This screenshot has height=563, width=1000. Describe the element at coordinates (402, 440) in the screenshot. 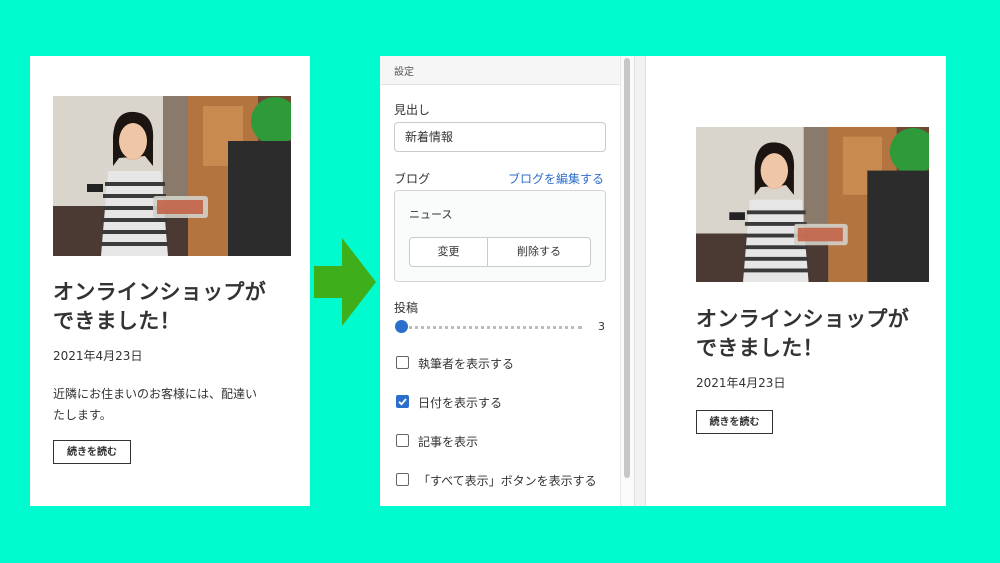

I see `show-content-checkbox` at that location.